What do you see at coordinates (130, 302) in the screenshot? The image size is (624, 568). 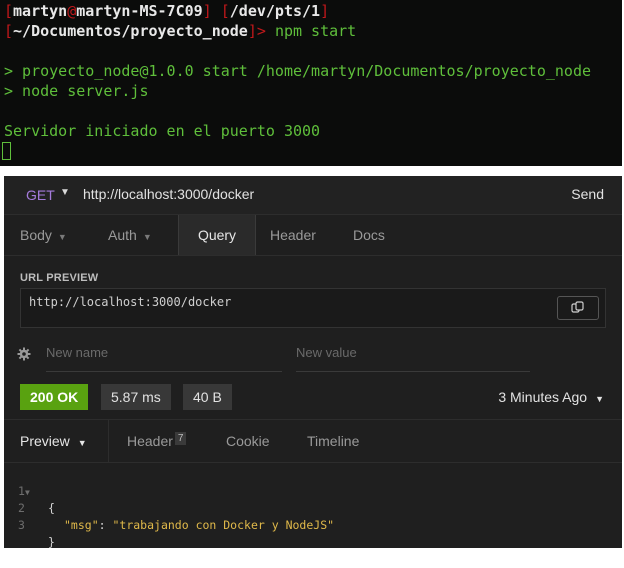 I see `url-preview-value: http://localhost:3000/docker` at bounding box center [130, 302].